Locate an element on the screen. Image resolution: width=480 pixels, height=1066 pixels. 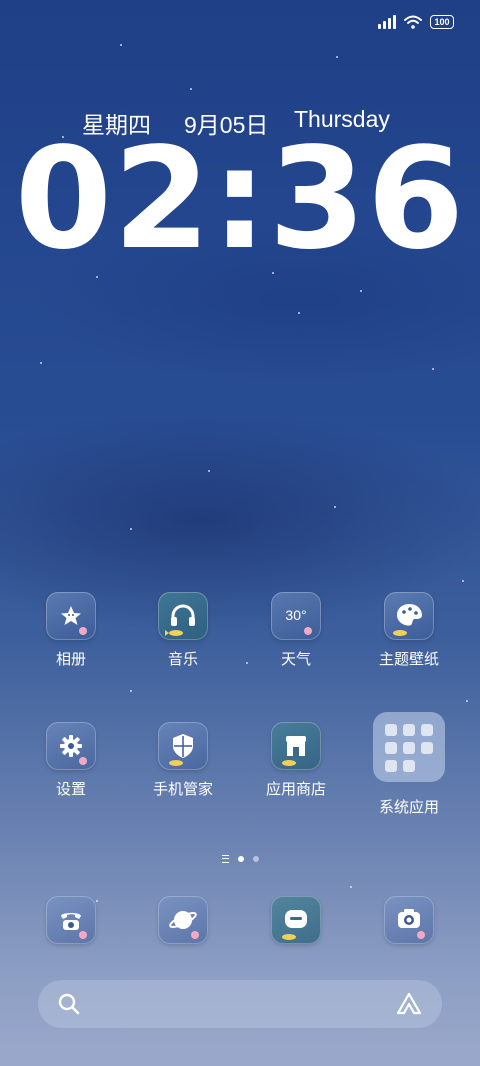
app-settings: 设置 is located at coordinates (71, 760).